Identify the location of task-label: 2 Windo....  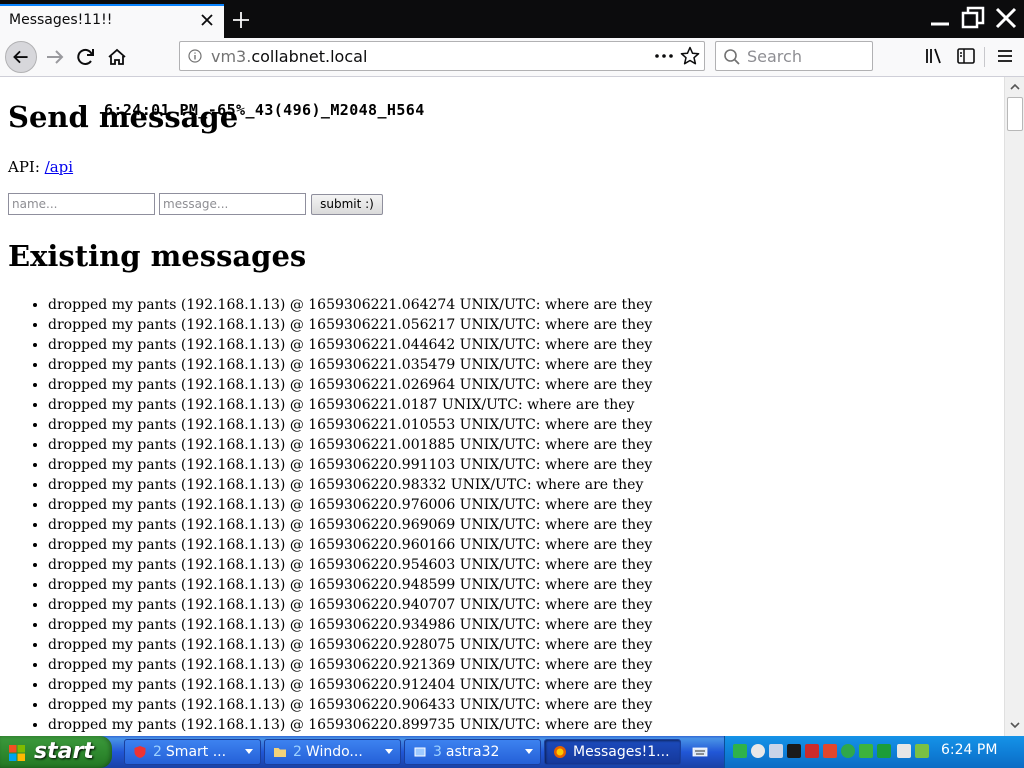
(328, 752).